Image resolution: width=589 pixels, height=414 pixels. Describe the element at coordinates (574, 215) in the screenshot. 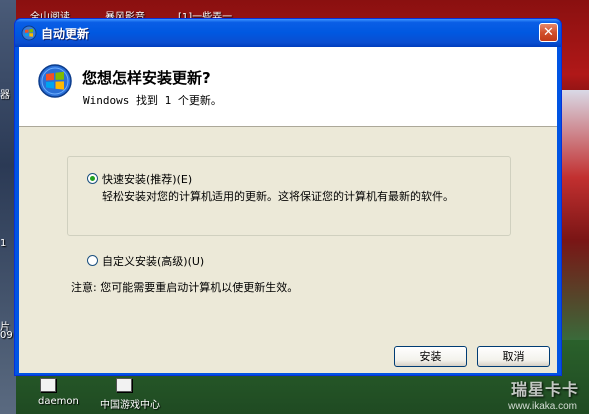

I see `desktop-wallpaper-stadium` at that location.